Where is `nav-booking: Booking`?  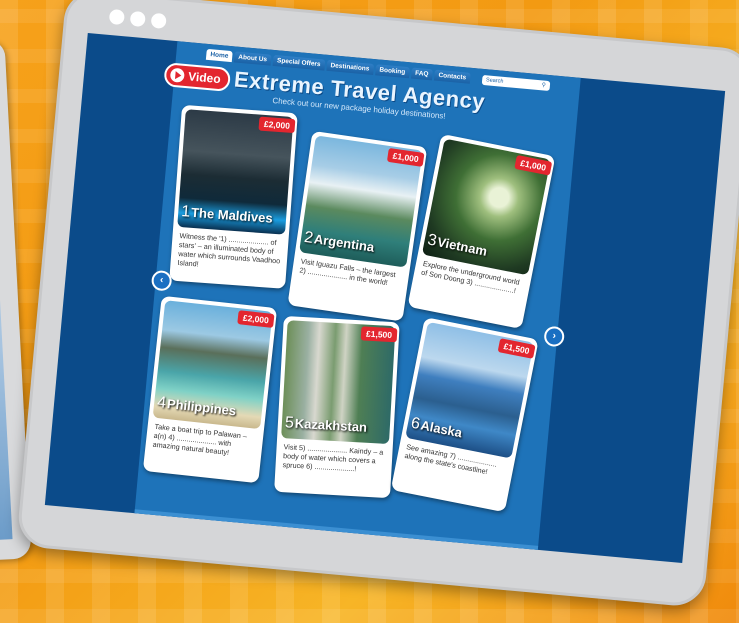 nav-booking: Booking is located at coordinates (392, 71).